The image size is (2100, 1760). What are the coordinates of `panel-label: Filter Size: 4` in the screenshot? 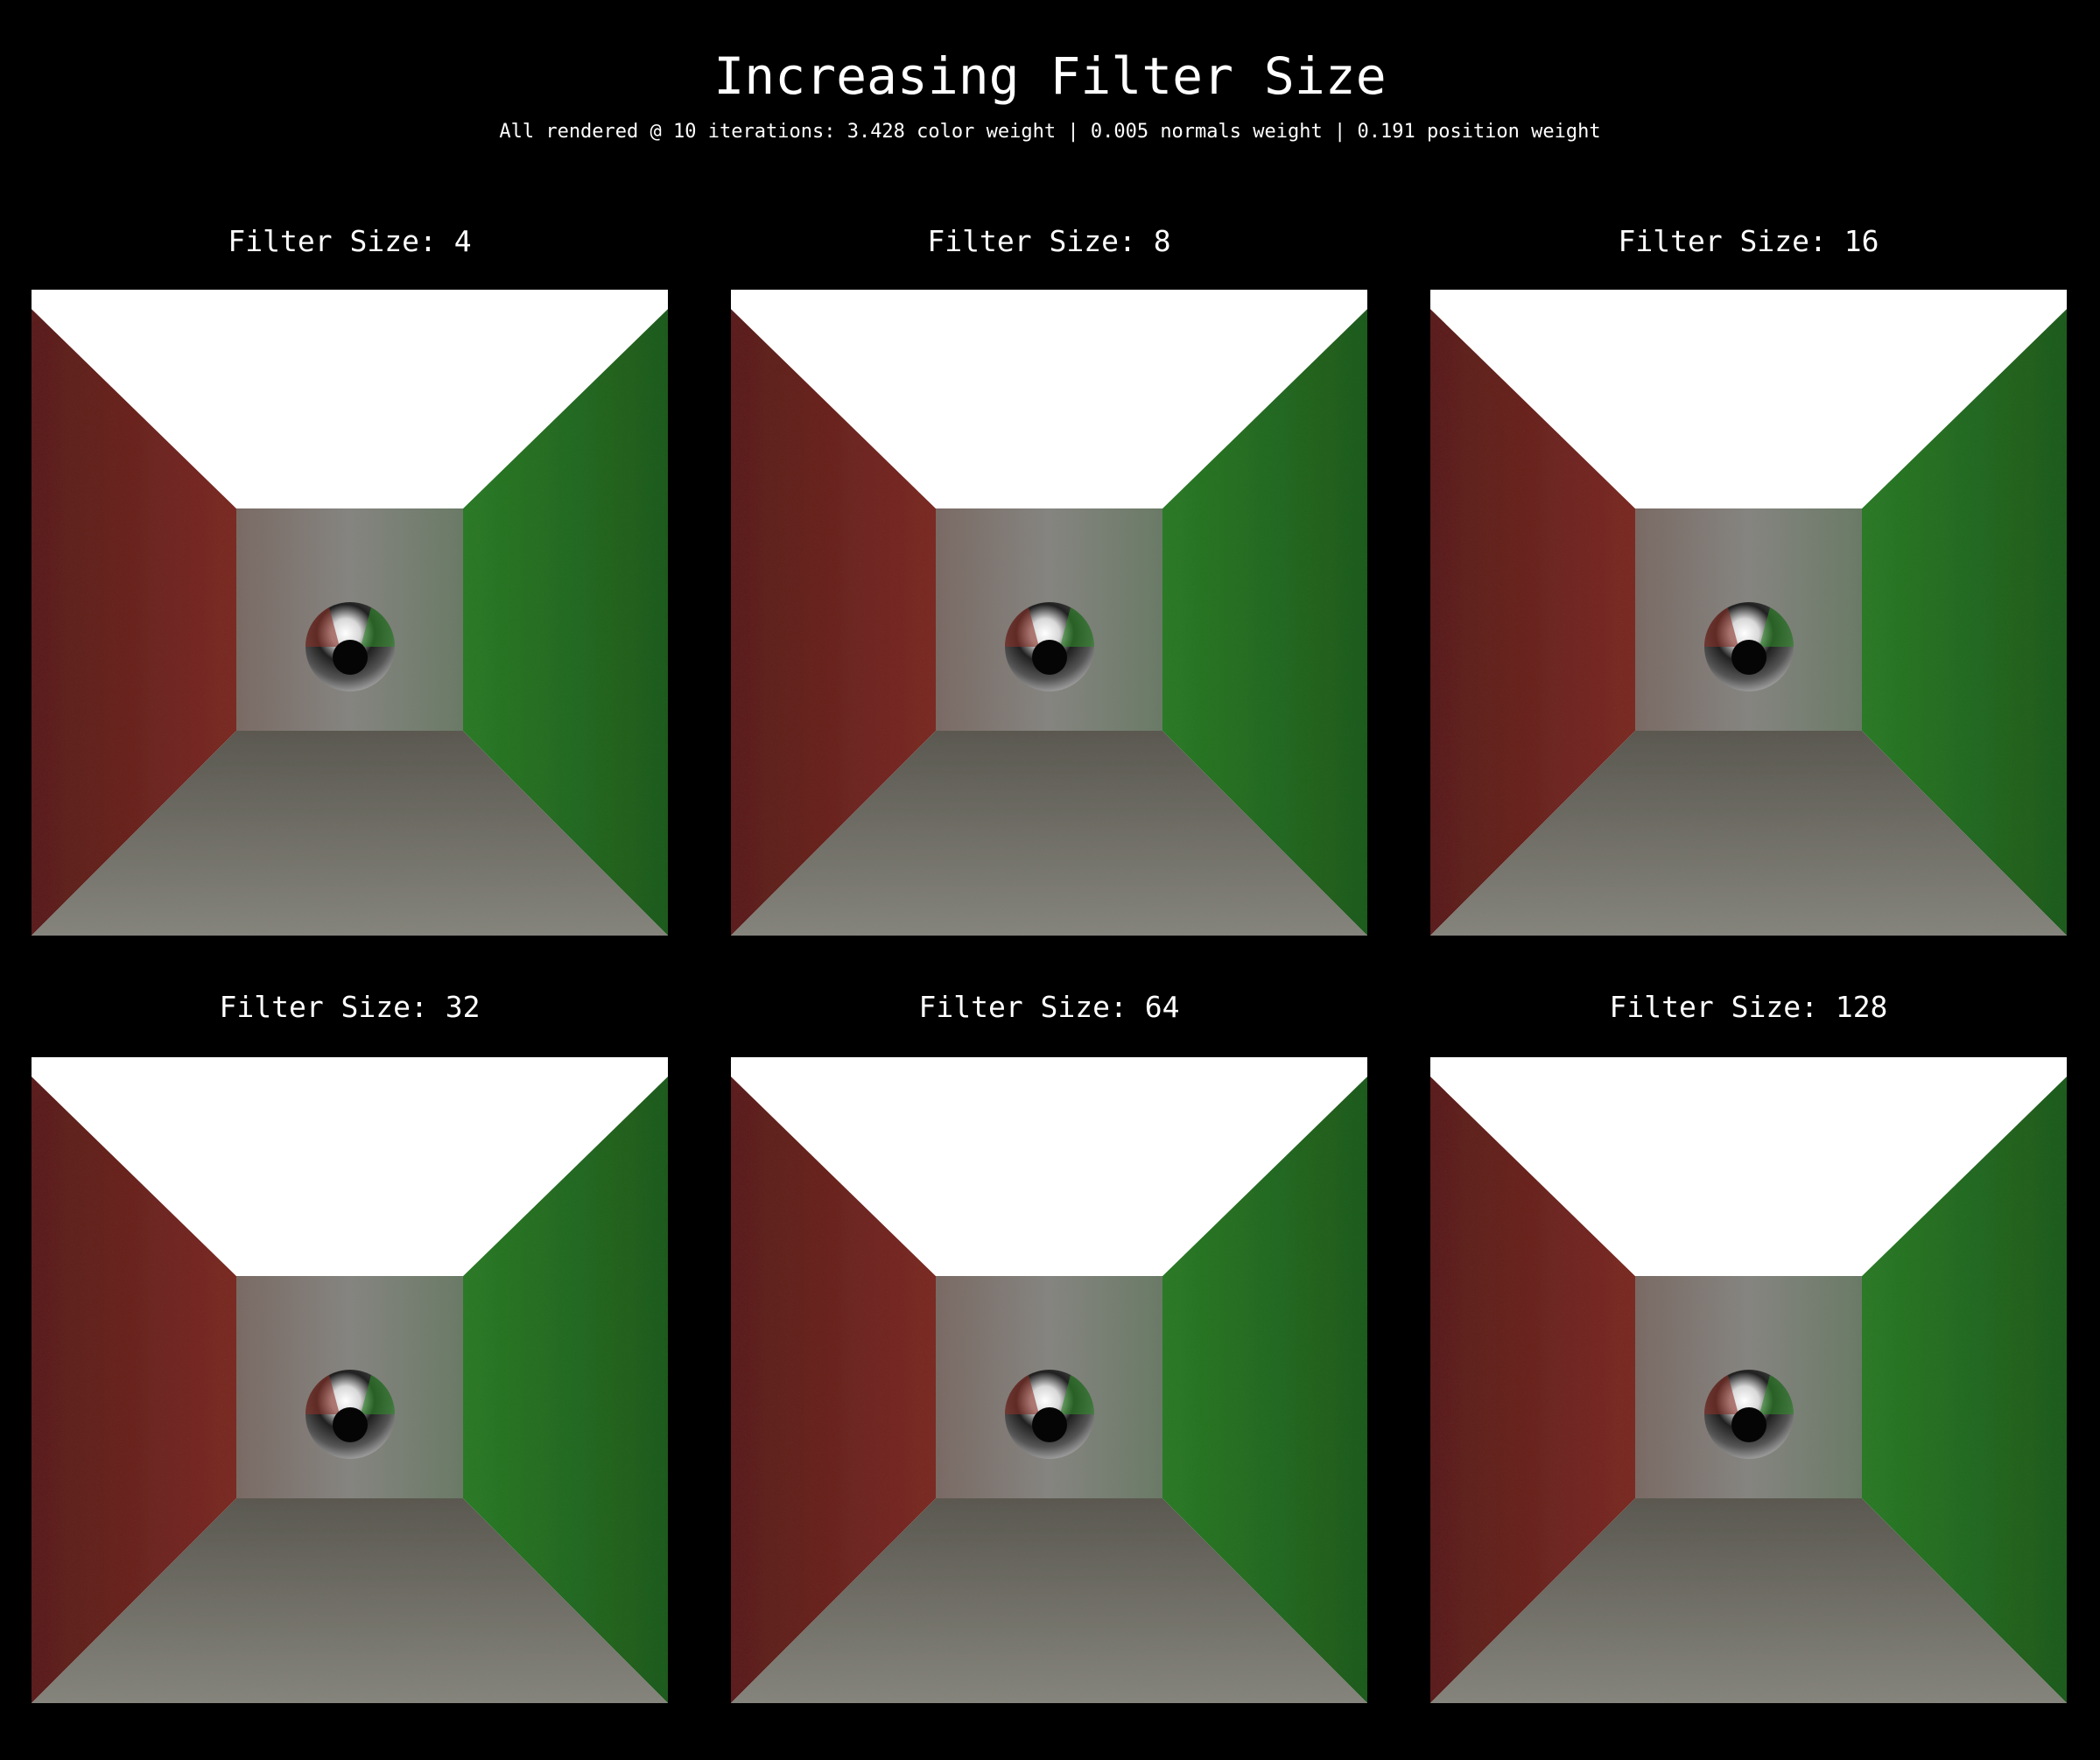 It's located at (350, 241).